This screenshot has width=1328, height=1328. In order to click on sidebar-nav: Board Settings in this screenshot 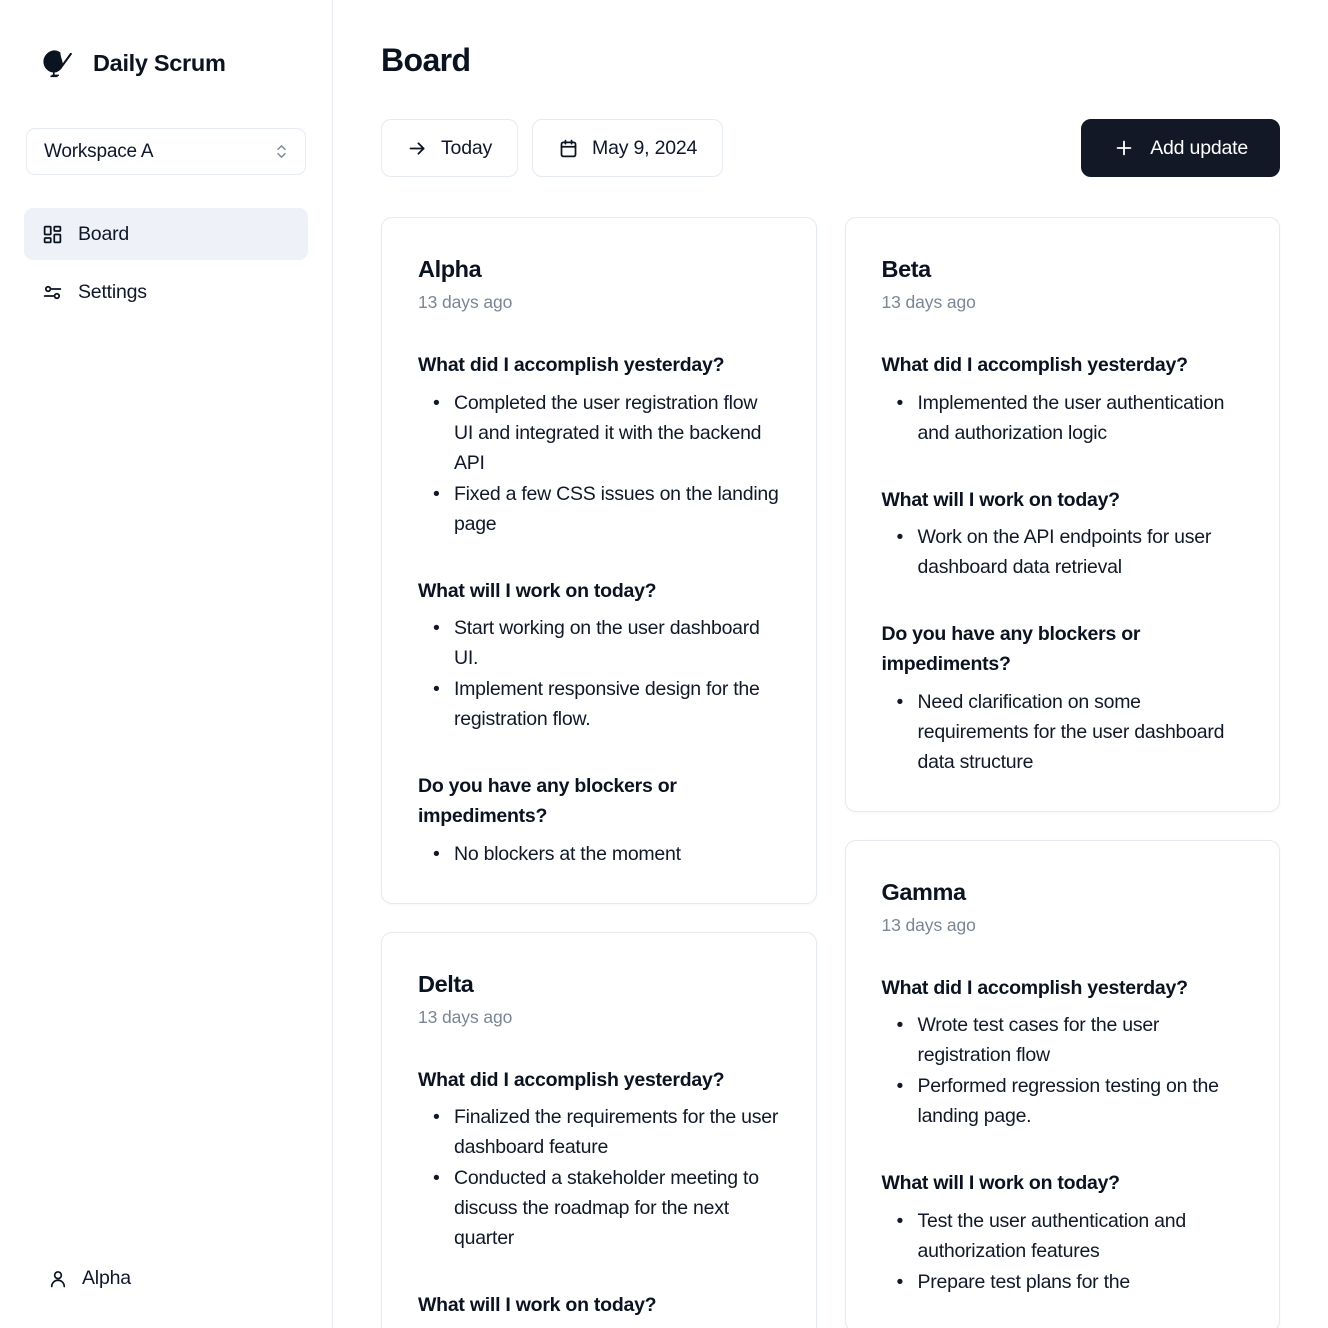, I will do `click(166, 263)`.